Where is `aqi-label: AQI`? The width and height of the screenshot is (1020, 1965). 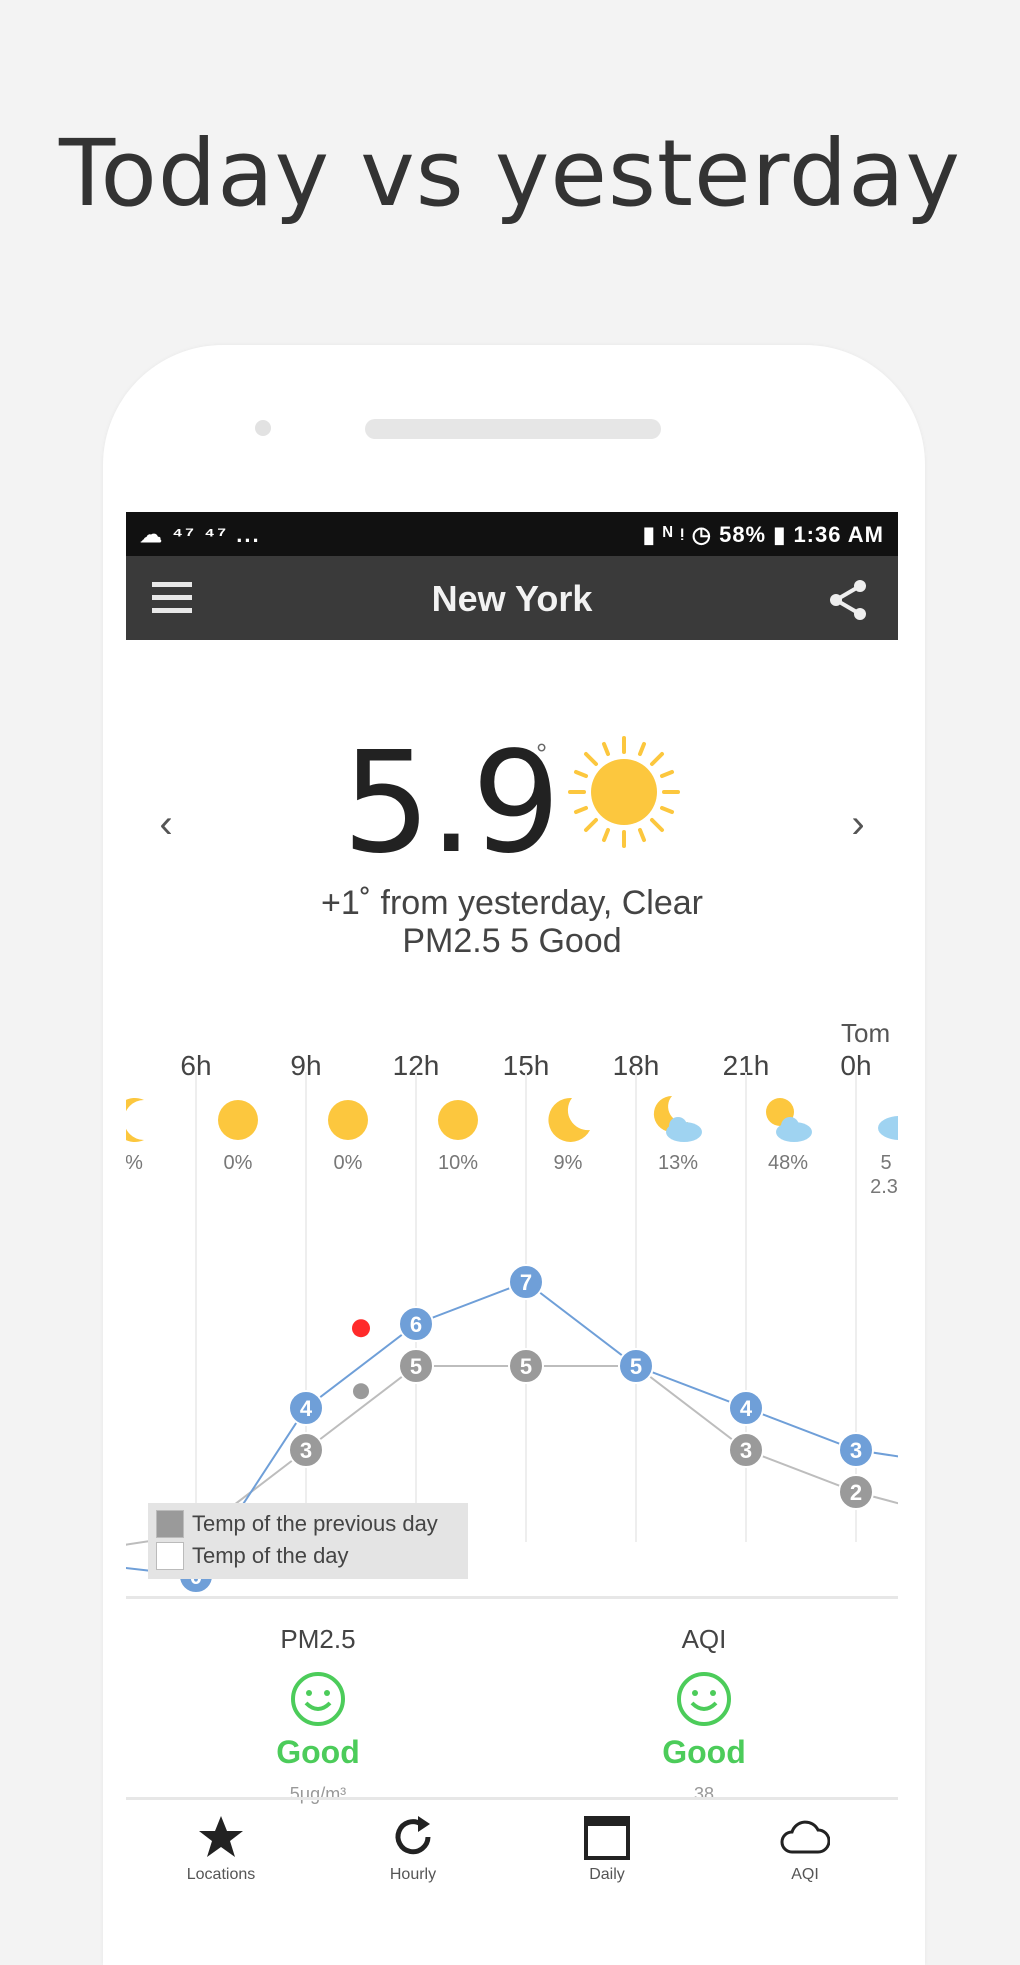 aqi-label: AQI is located at coordinates (704, 1639).